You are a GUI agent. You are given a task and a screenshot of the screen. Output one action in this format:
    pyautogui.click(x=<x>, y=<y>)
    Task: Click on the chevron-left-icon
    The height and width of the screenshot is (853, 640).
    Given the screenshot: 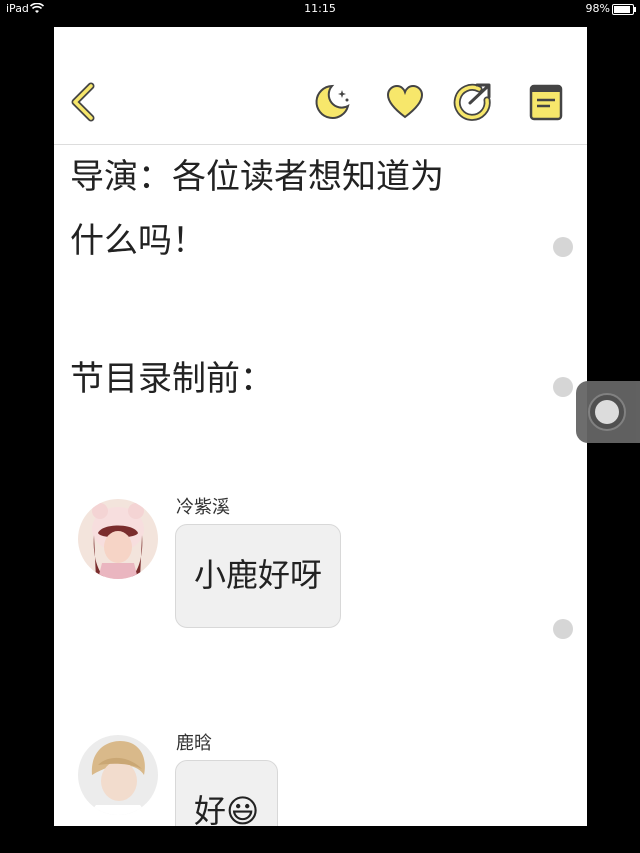 What is the action you would take?
    pyautogui.click(x=83, y=102)
    